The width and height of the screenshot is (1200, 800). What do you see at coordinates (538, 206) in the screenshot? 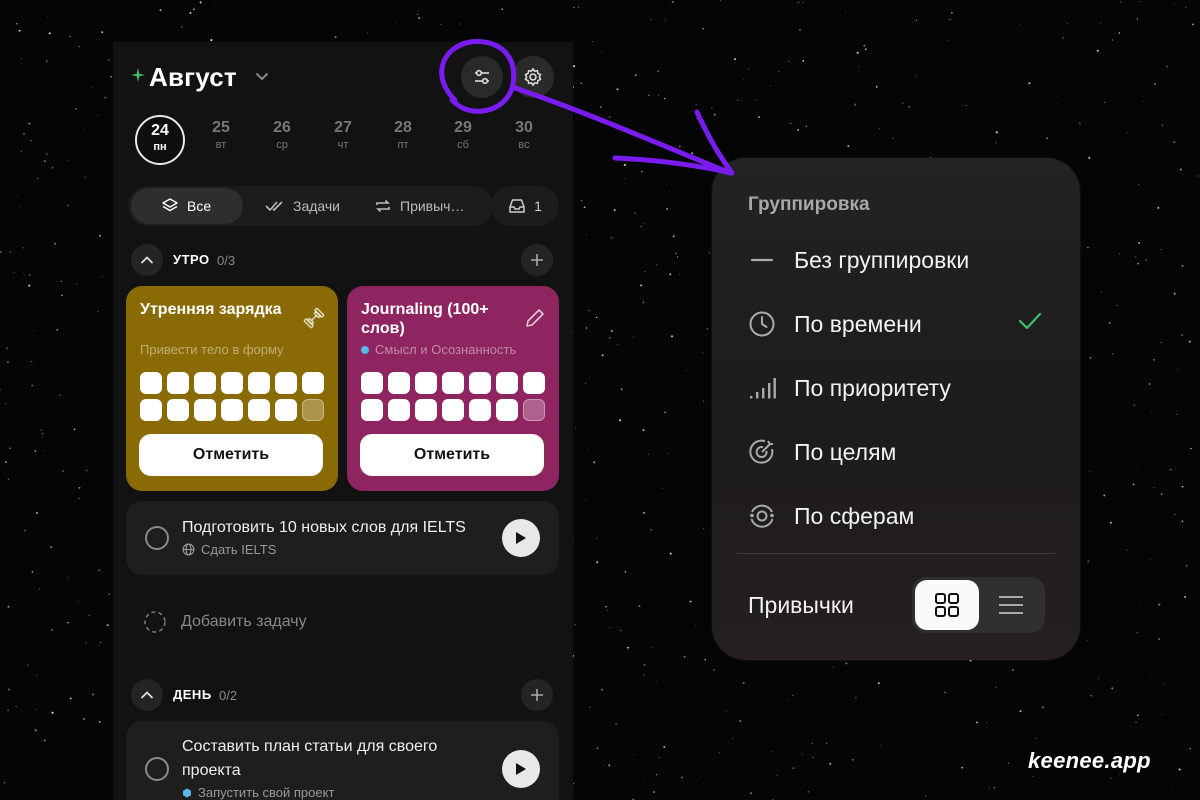
I see `inbox-count: 1` at bounding box center [538, 206].